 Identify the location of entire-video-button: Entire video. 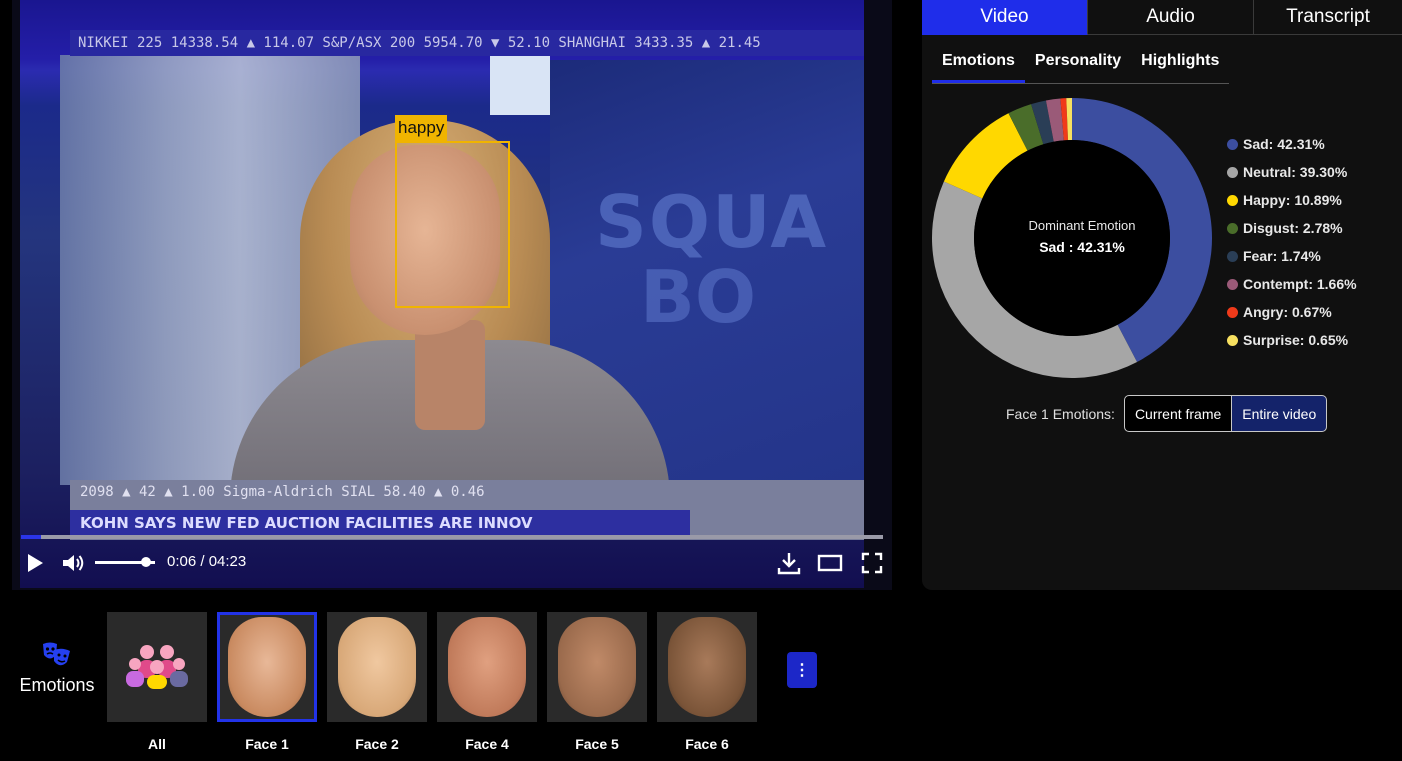
(1280, 413).